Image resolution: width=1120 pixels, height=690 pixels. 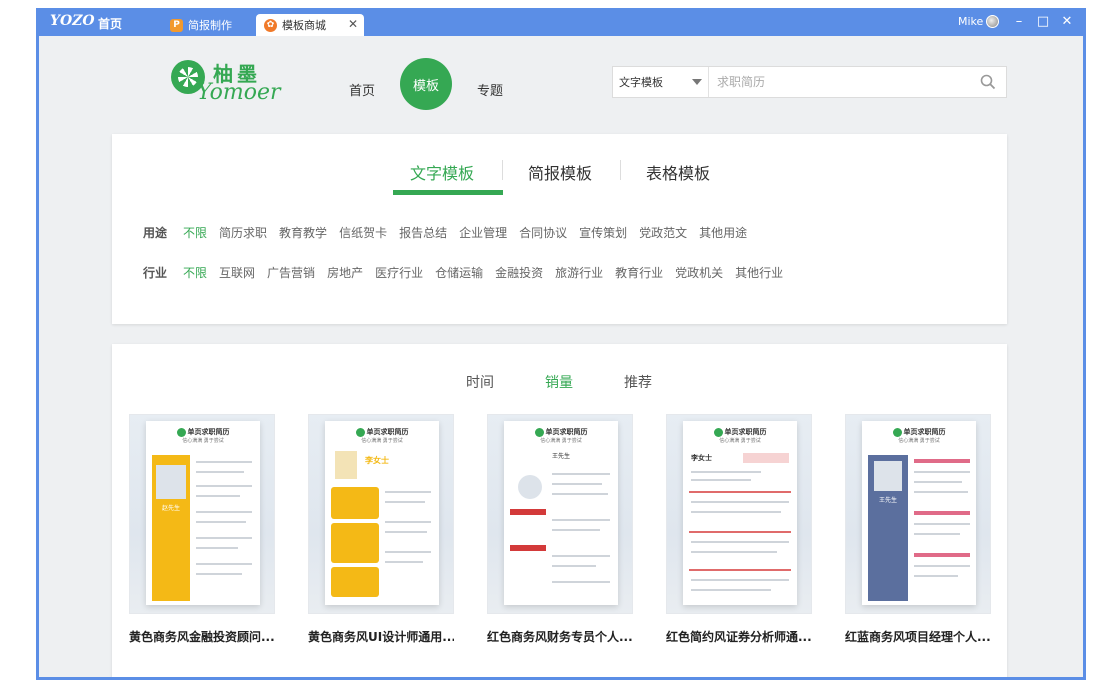 I want to click on logo-en: Yomoer, so click(x=239, y=92).